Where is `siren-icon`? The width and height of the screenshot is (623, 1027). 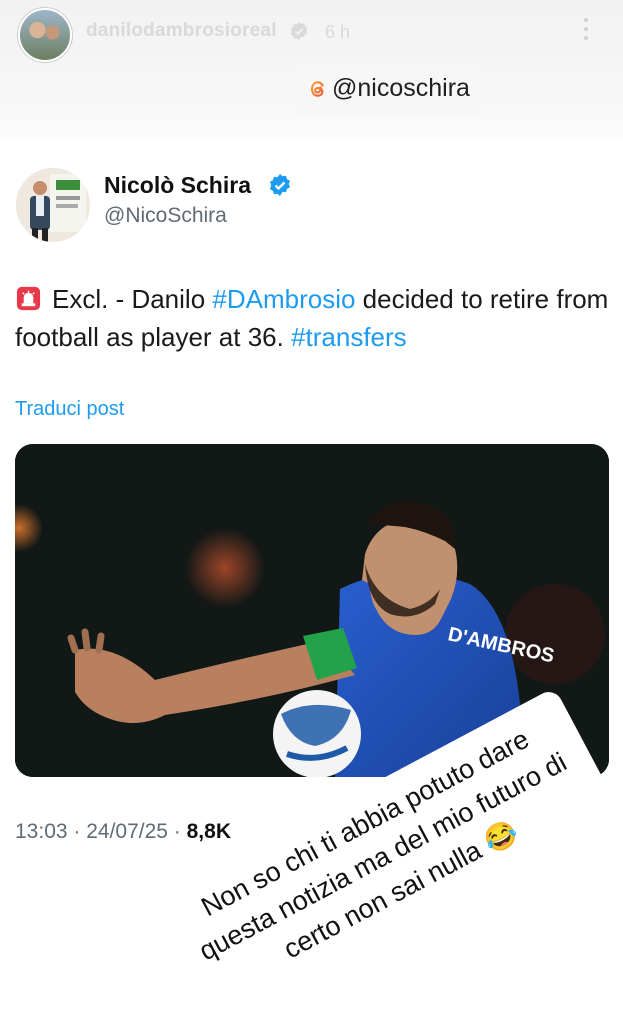
siren-icon is located at coordinates (28, 298).